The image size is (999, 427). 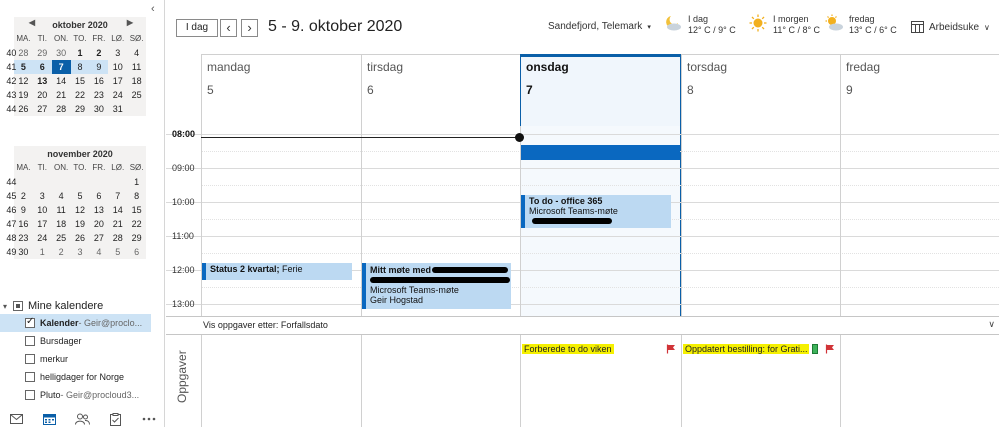 I want to click on day-header-onsdag: onsdag 7, so click(x=600, y=90).